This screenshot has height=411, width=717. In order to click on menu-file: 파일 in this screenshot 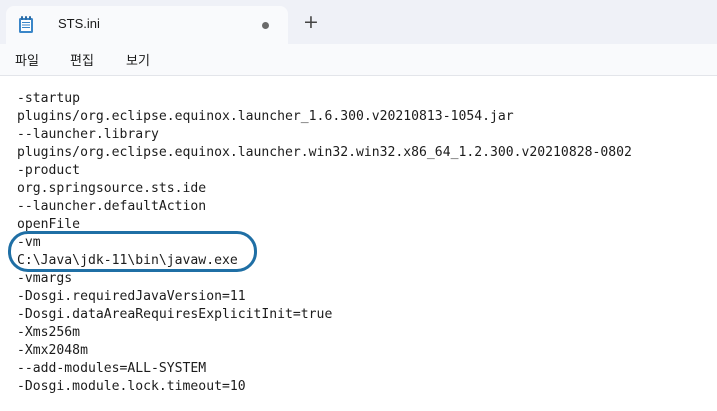, I will do `click(27, 59)`.